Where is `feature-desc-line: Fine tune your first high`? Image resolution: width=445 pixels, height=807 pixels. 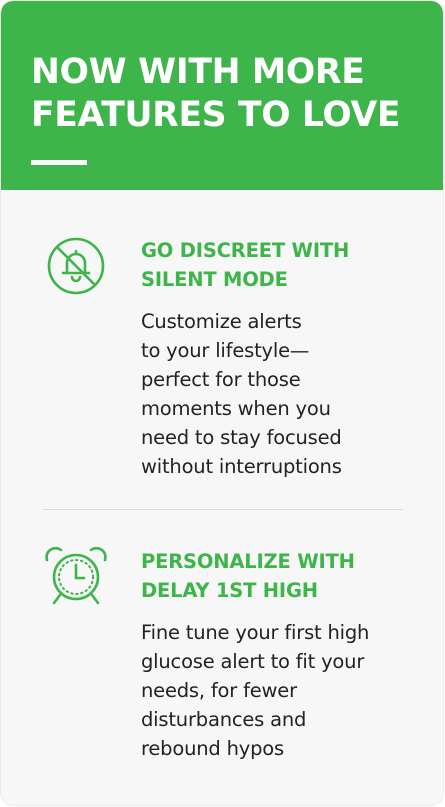 feature-desc-line: Fine tune your first high is located at coordinates (255, 632).